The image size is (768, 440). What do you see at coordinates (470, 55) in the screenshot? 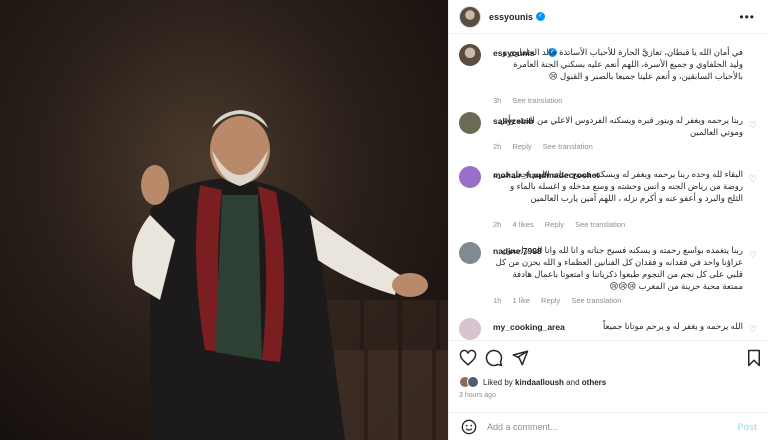
I see `author-avatar-small` at bounding box center [470, 55].